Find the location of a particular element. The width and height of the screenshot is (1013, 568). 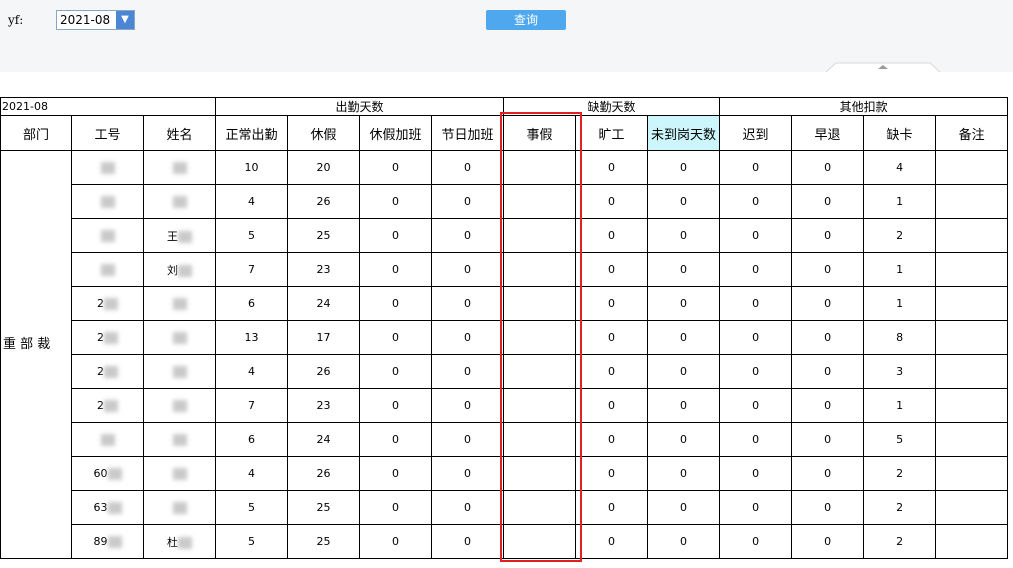

table-row: 89 杜 5 25 0 0 0 0 0 0 2 is located at coordinates (505, 541).